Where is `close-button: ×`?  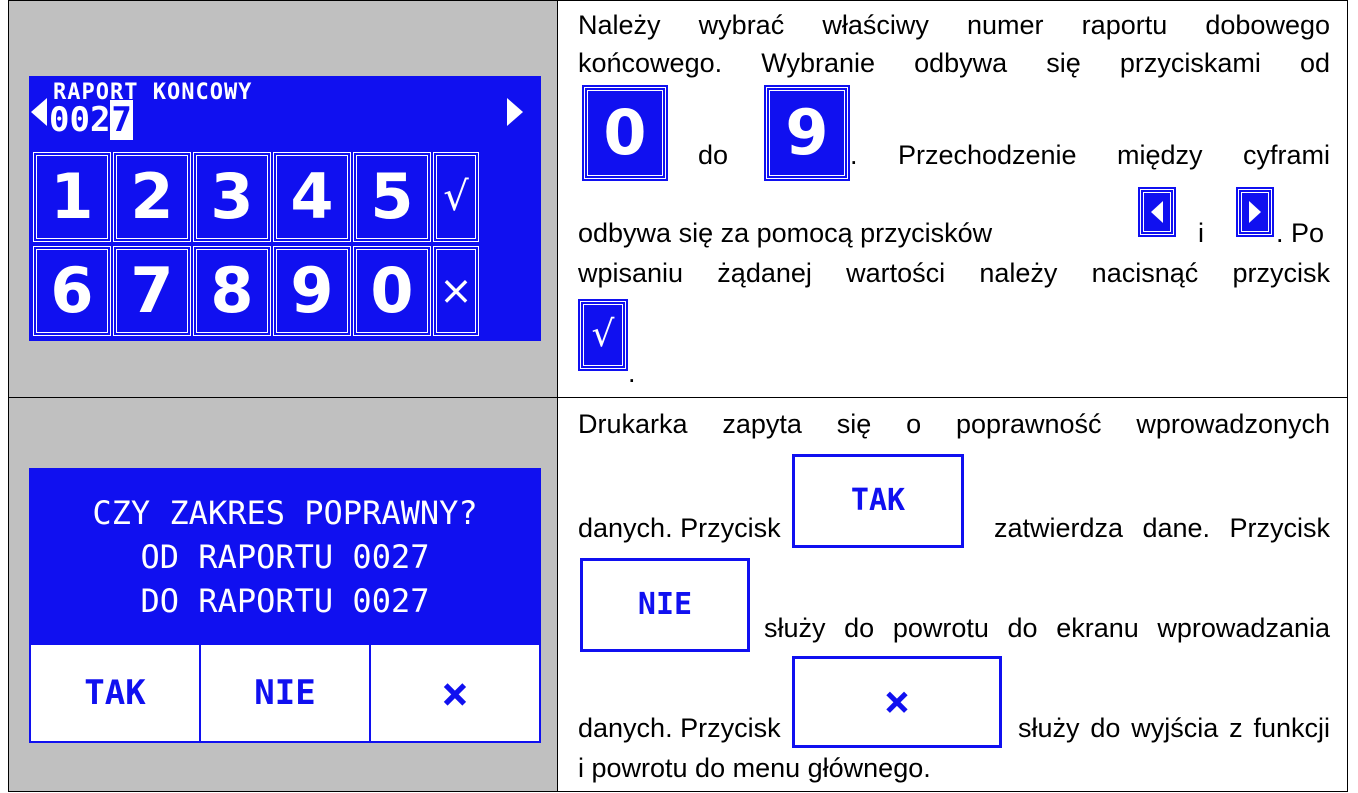 close-button: × is located at coordinates (455, 693).